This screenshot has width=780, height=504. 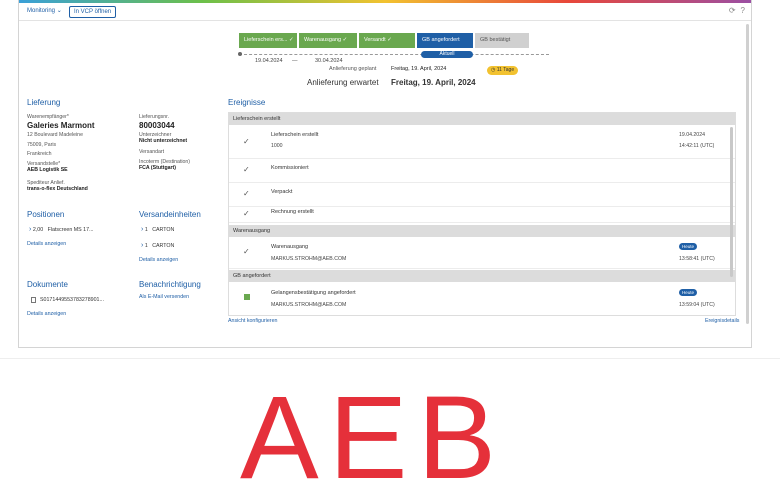 What do you see at coordinates (353, 69) in the screenshot?
I see `planned-label: Anlieferung geplant` at bounding box center [353, 69].